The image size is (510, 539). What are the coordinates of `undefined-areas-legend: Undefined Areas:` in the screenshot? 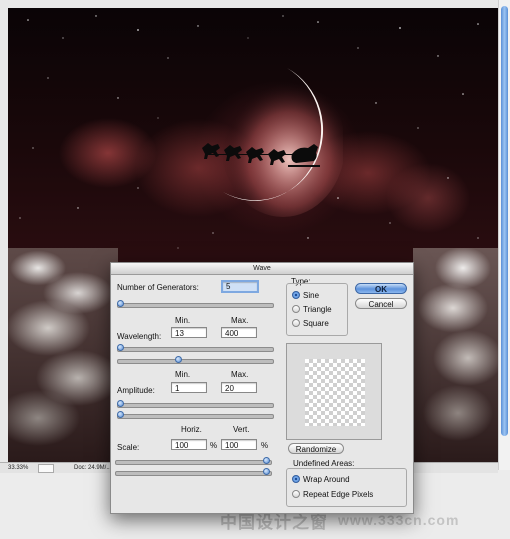 It's located at (324, 463).